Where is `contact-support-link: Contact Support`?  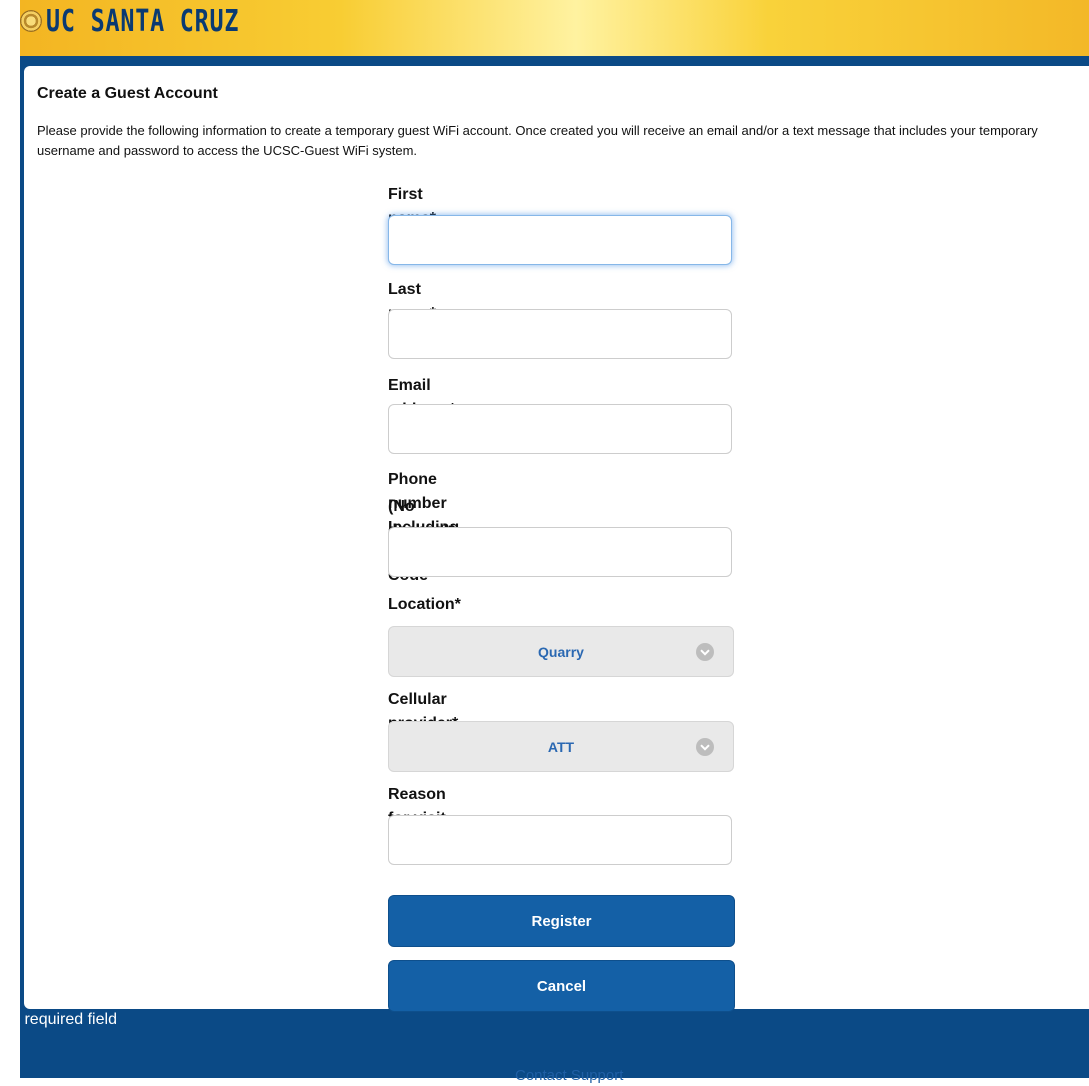
contact-support-link: Contact Support is located at coordinates (569, 1076).